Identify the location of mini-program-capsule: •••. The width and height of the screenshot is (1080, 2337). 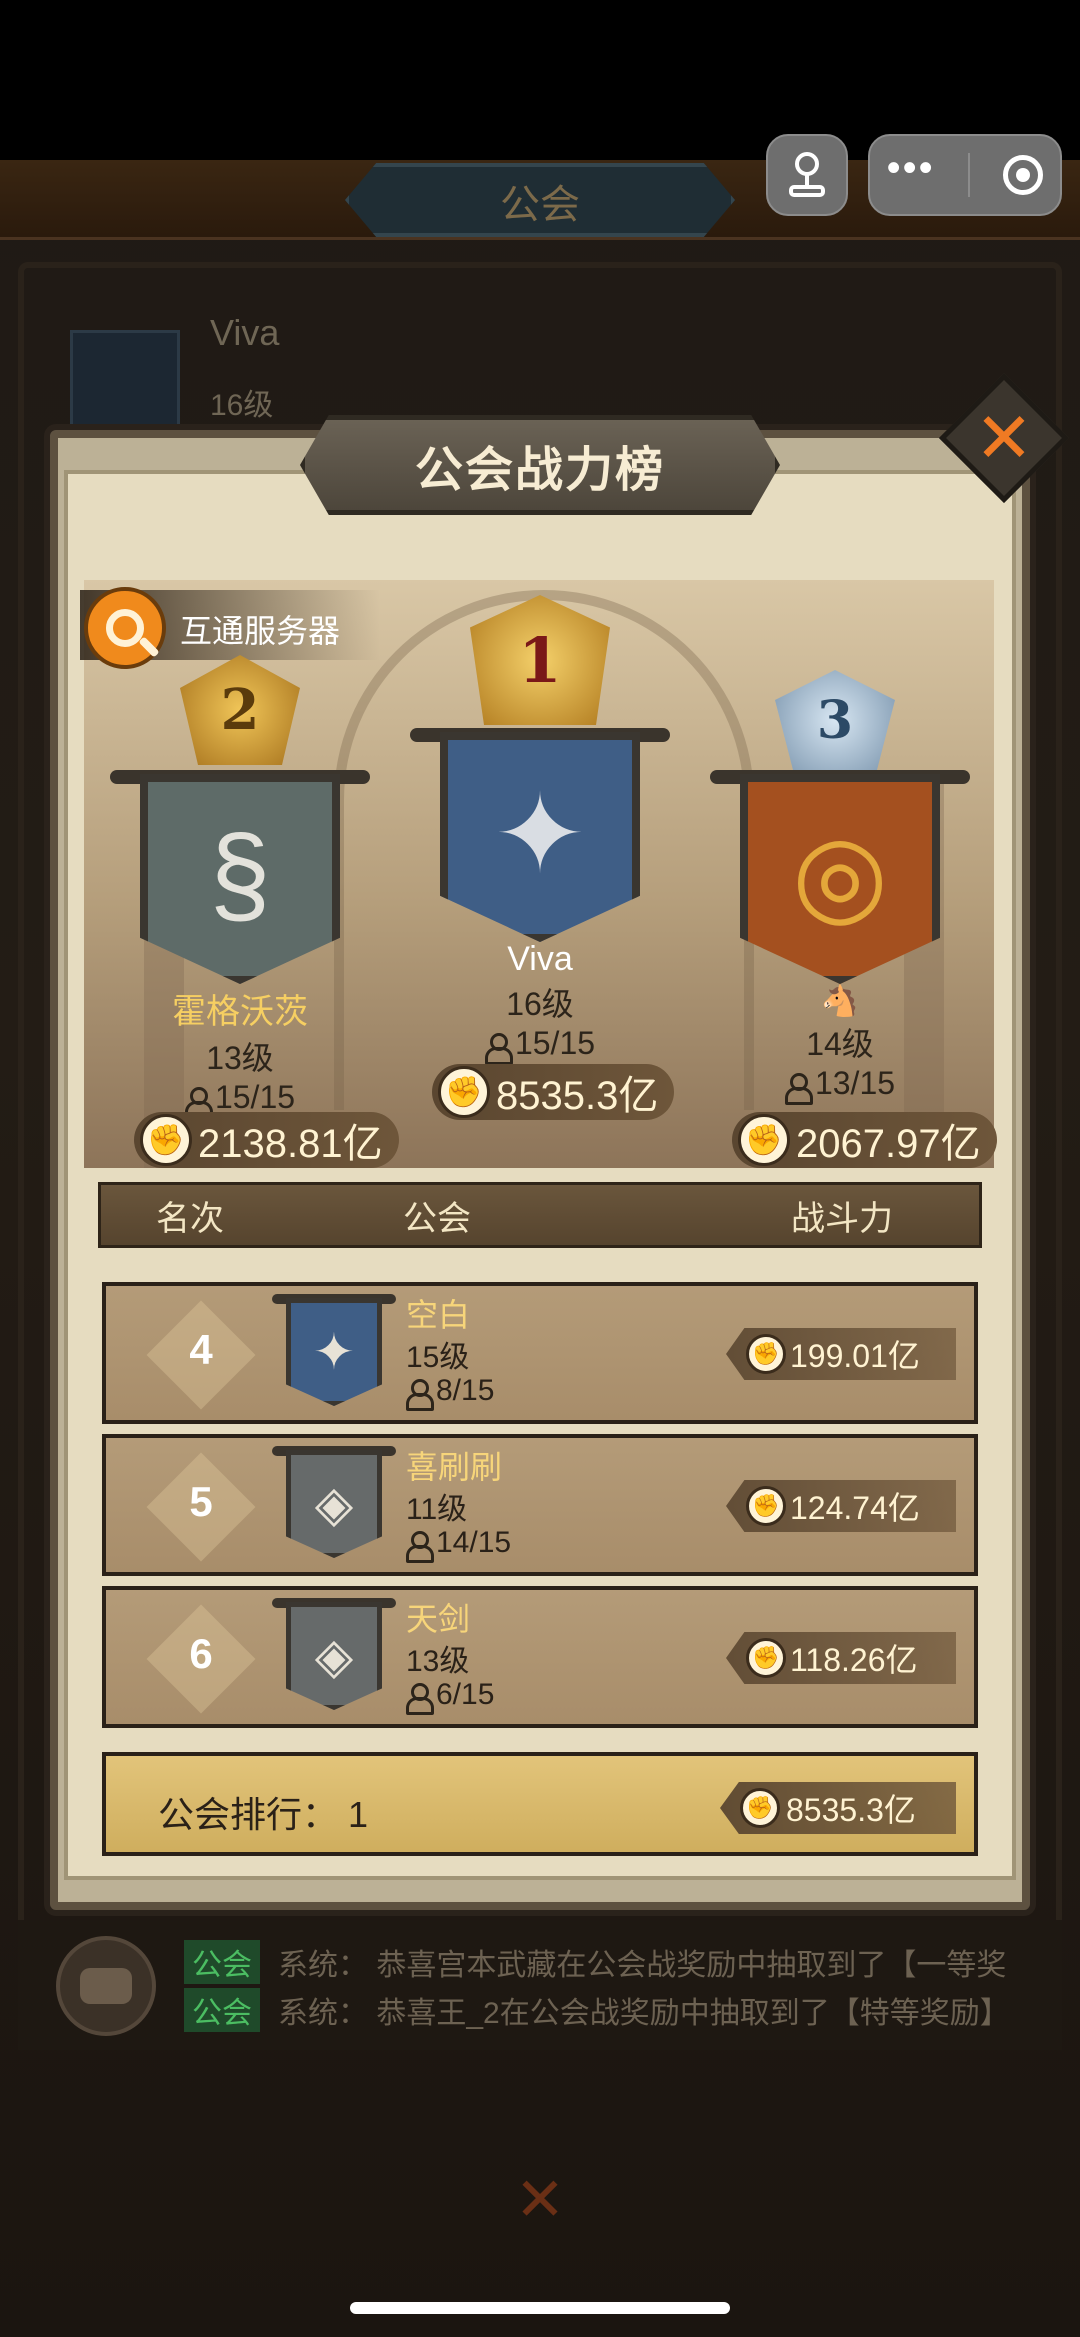
(965, 175).